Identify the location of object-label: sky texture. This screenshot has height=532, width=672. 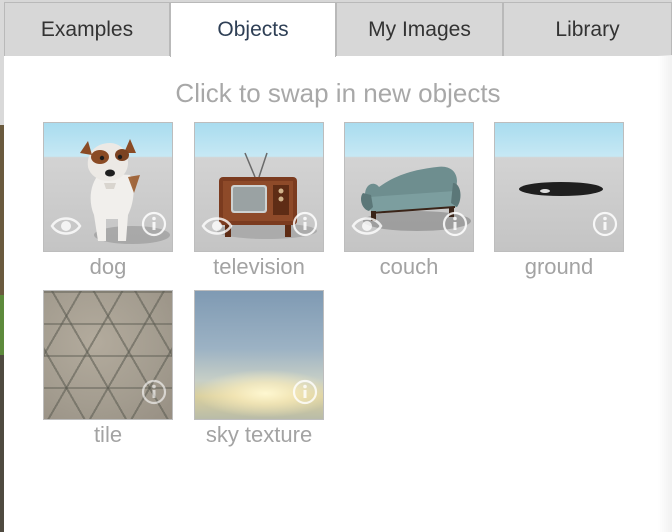
(259, 434).